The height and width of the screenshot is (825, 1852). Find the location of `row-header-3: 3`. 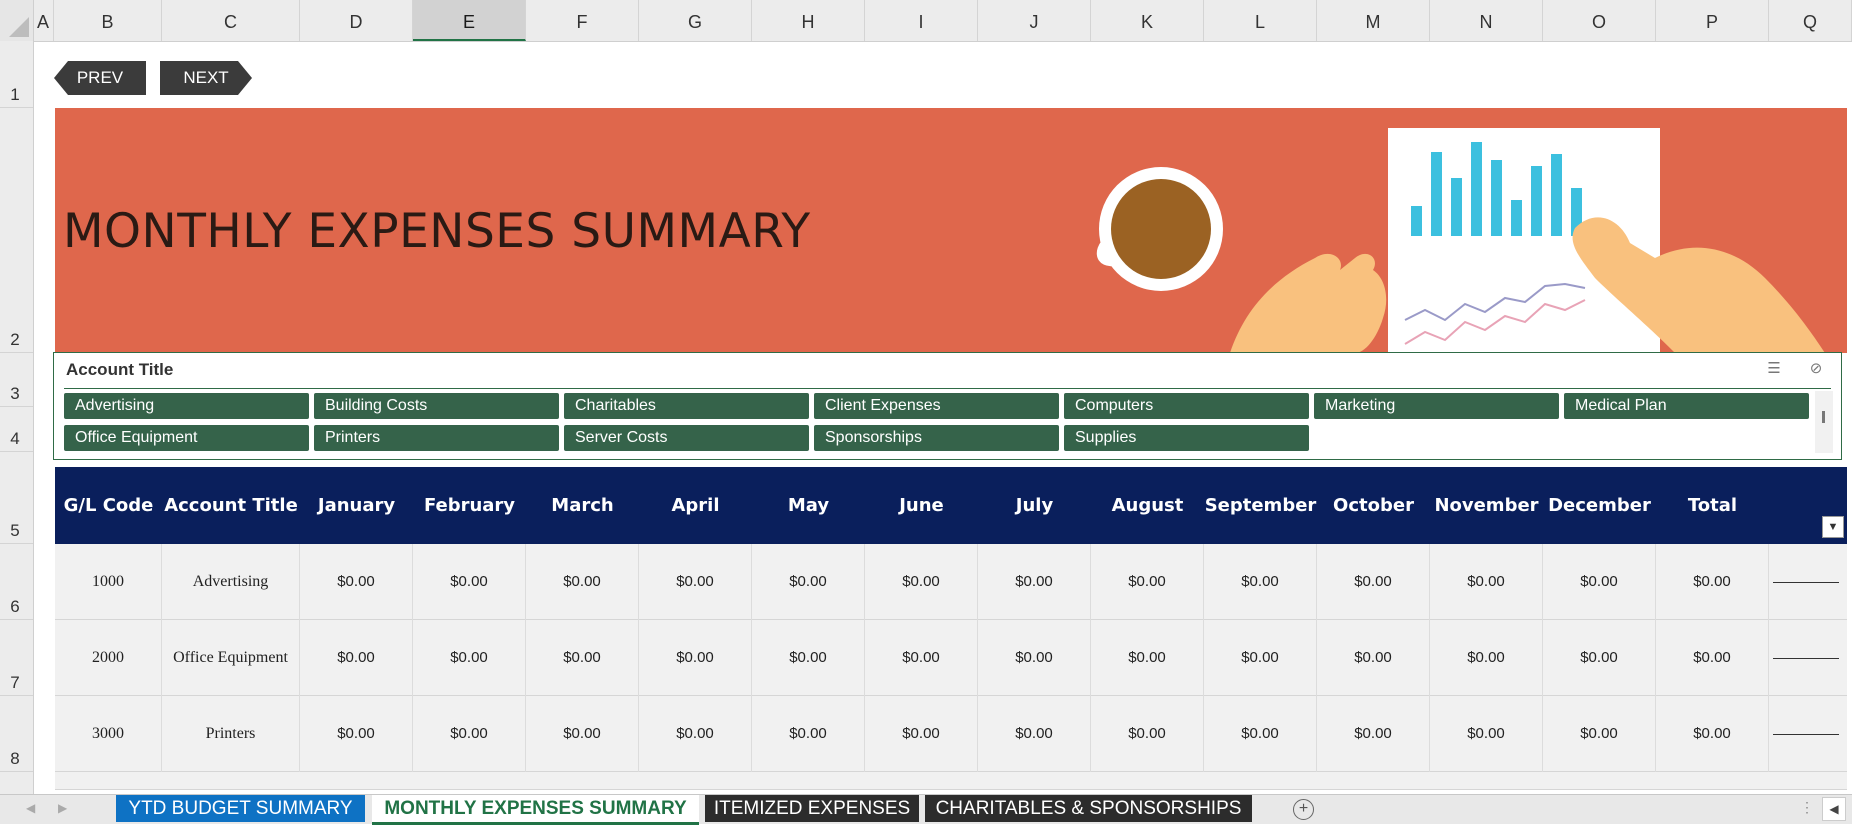

row-header-3: 3 is located at coordinates (16, 380).